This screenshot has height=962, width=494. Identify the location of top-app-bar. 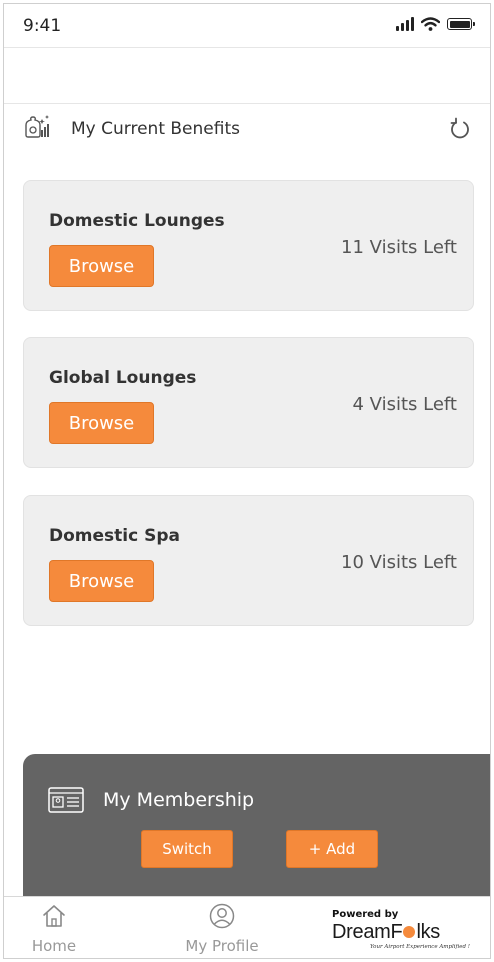
(247, 76).